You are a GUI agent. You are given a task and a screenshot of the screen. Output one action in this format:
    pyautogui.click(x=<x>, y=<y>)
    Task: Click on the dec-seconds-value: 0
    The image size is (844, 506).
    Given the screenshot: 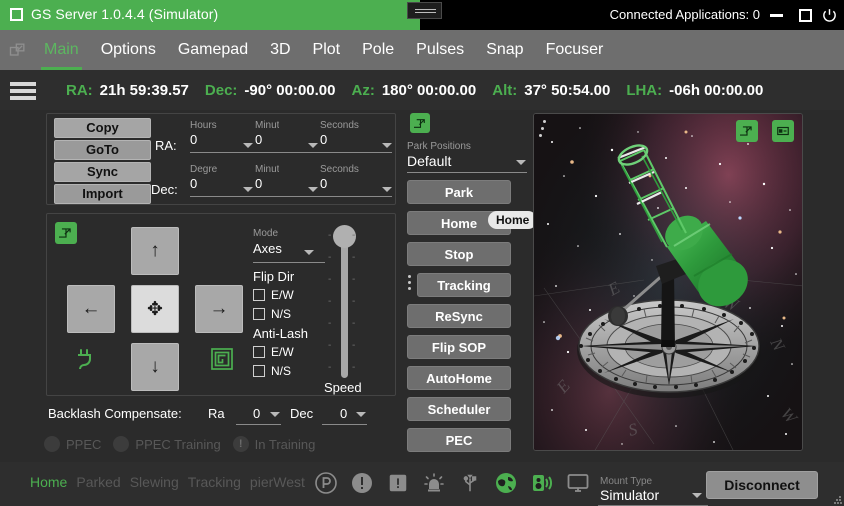 What is the action you would take?
    pyautogui.click(x=324, y=183)
    